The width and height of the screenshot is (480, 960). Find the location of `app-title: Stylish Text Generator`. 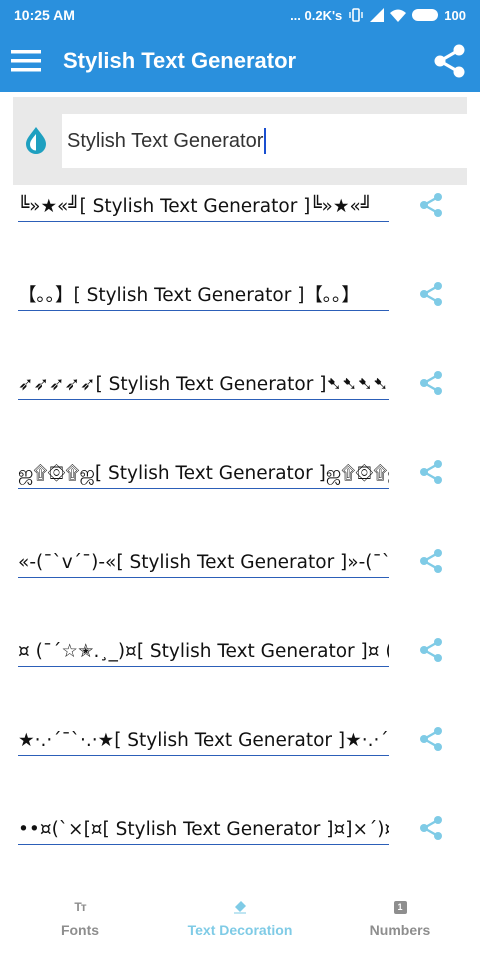

app-title: Stylish Text Generator is located at coordinates (180, 60).